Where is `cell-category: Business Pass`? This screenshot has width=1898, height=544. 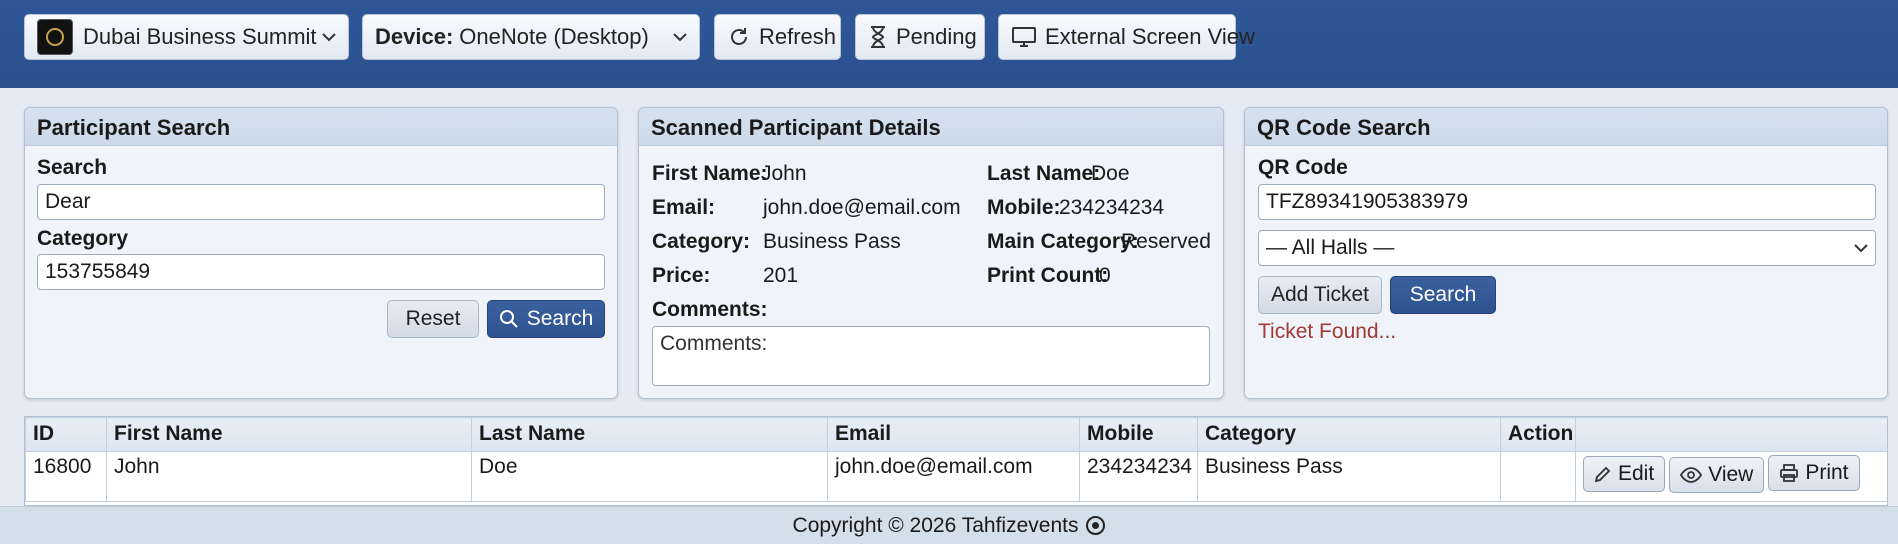
cell-category: Business Pass is located at coordinates (1349, 476).